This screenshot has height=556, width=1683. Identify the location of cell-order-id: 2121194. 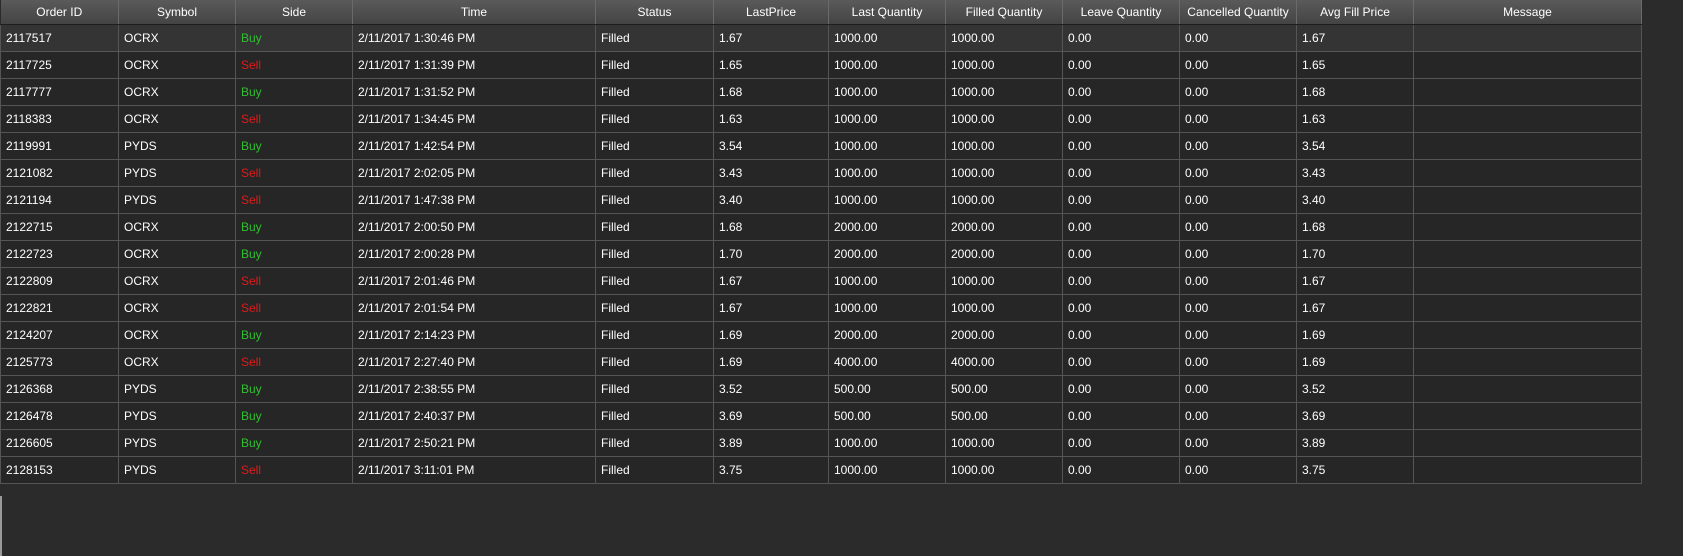
(59, 200).